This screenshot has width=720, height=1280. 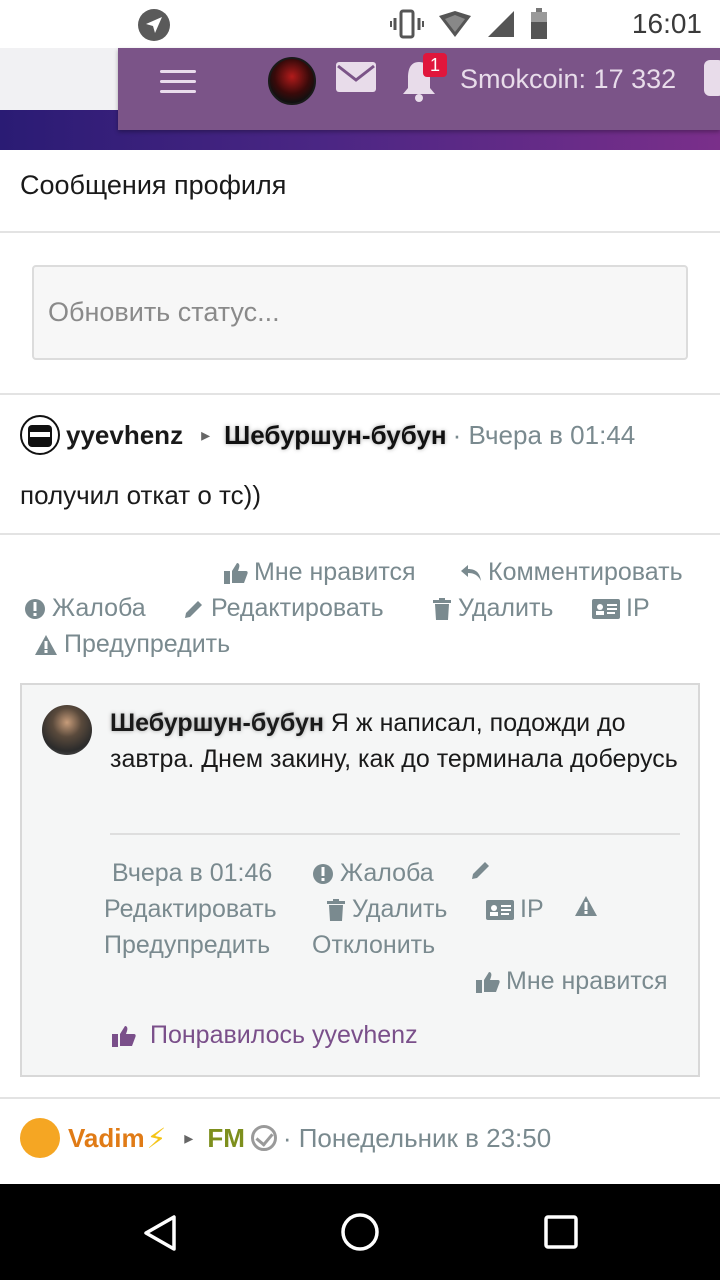 I want to click on battery-icon, so click(x=539, y=23).